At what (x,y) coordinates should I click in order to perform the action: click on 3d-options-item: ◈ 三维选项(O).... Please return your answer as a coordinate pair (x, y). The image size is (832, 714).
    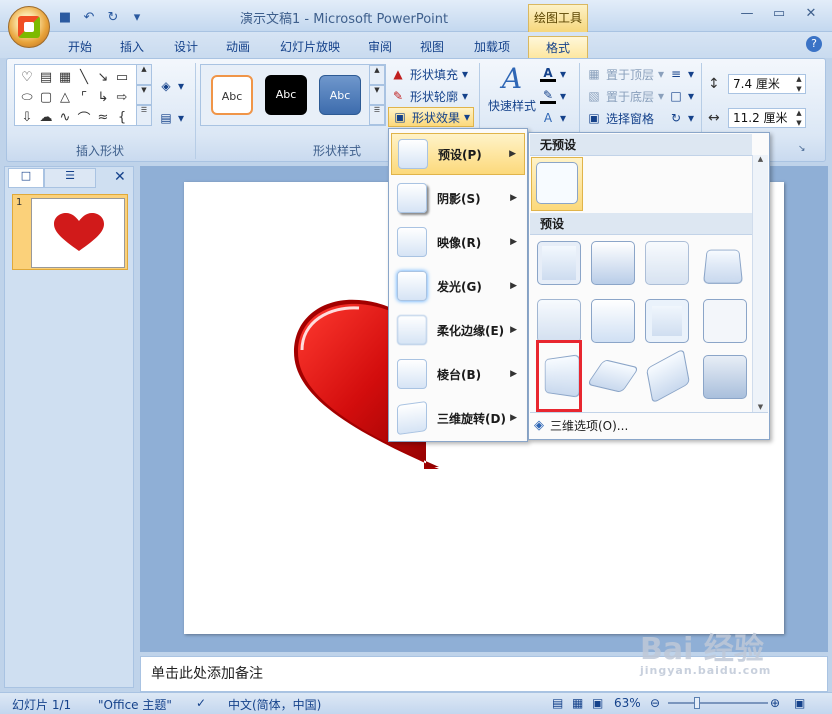
    Looking at the image, I should click on (649, 425).